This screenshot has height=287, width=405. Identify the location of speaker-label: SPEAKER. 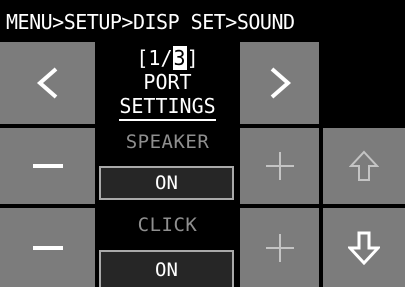
(167, 142).